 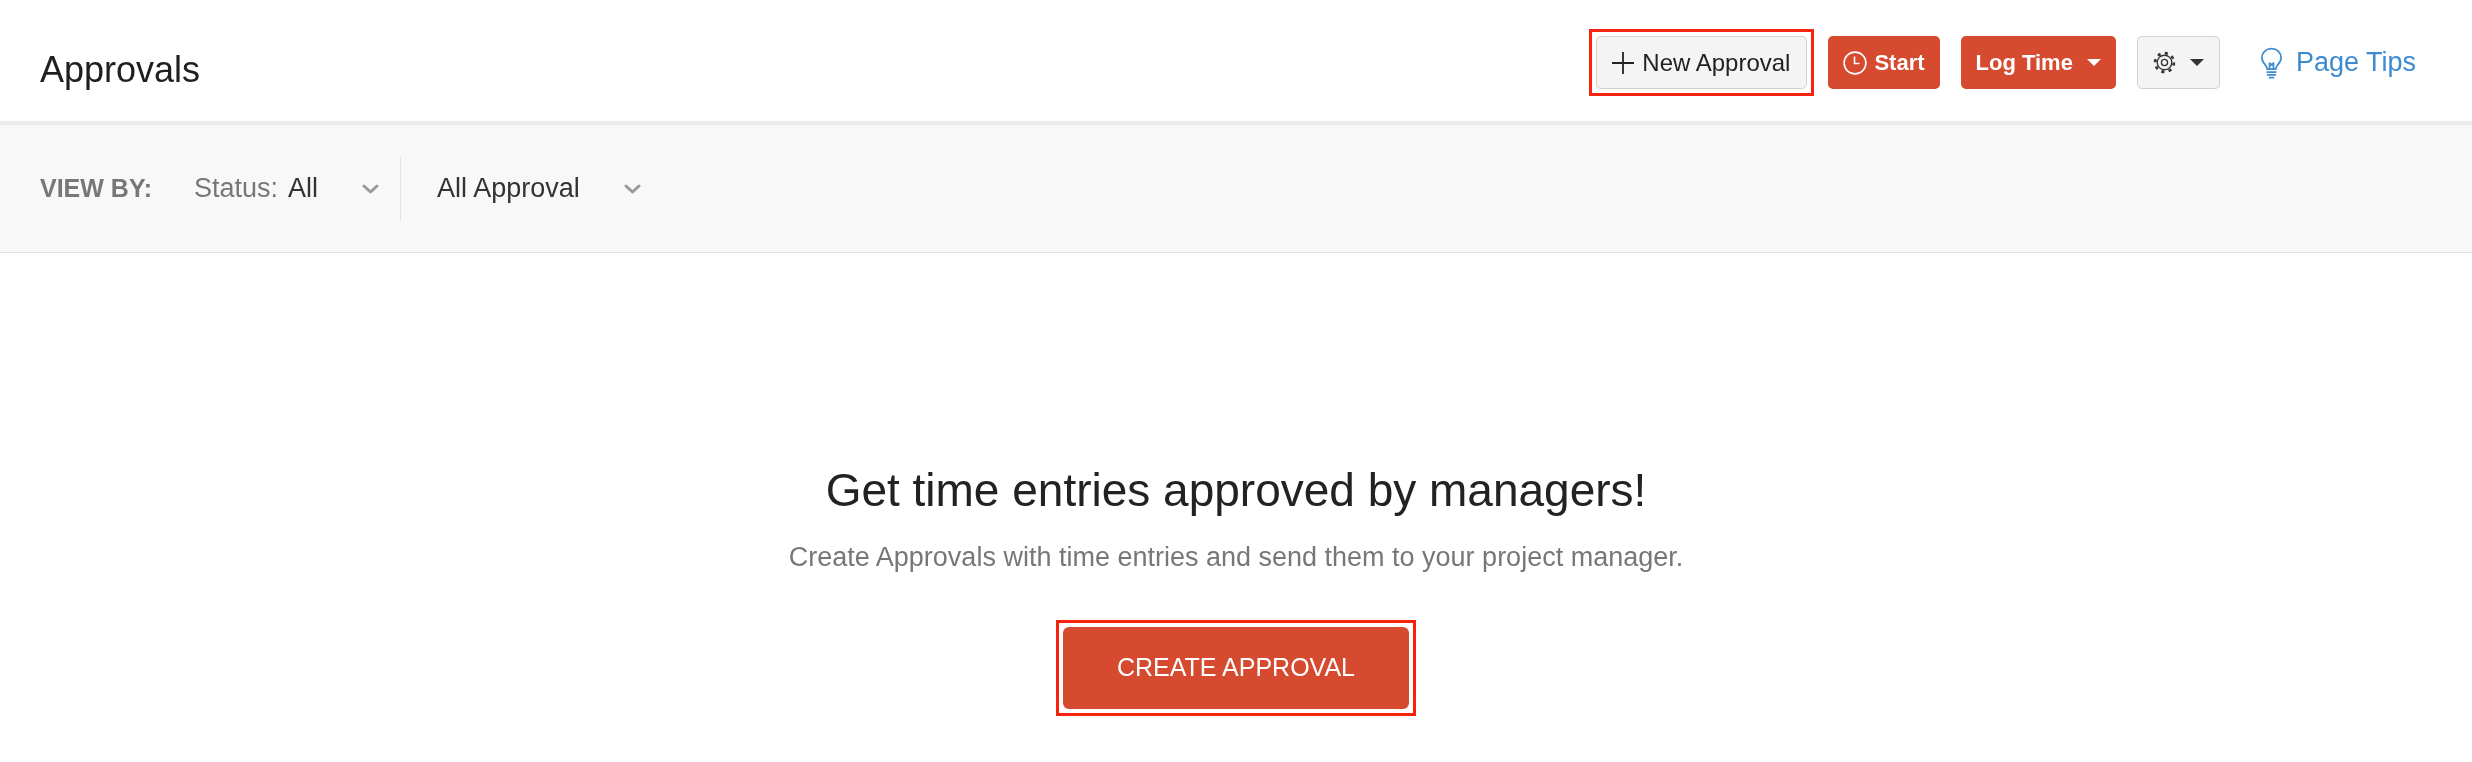 I want to click on new-button: New Approval, so click(x=1702, y=62).